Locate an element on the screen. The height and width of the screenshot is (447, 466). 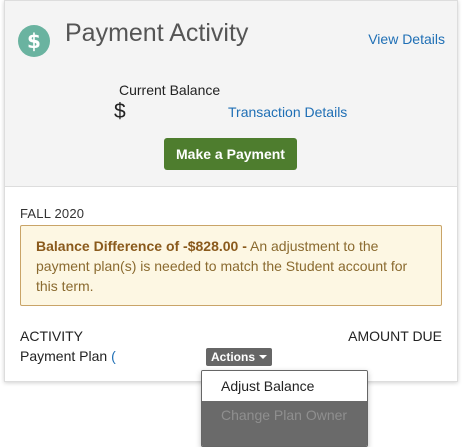
make-payment-button: Make a Payment is located at coordinates (230, 154).